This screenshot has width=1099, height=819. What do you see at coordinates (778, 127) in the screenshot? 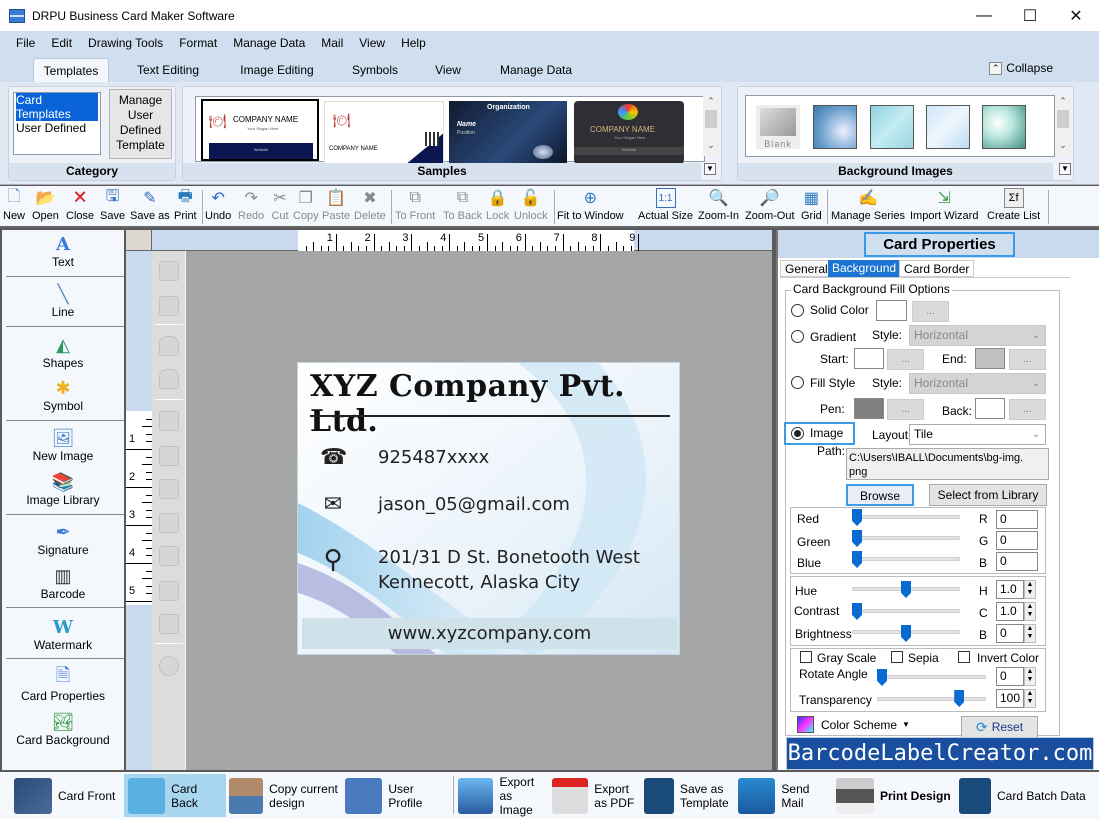
I see `bg-thumb-blank: Blank` at bounding box center [778, 127].